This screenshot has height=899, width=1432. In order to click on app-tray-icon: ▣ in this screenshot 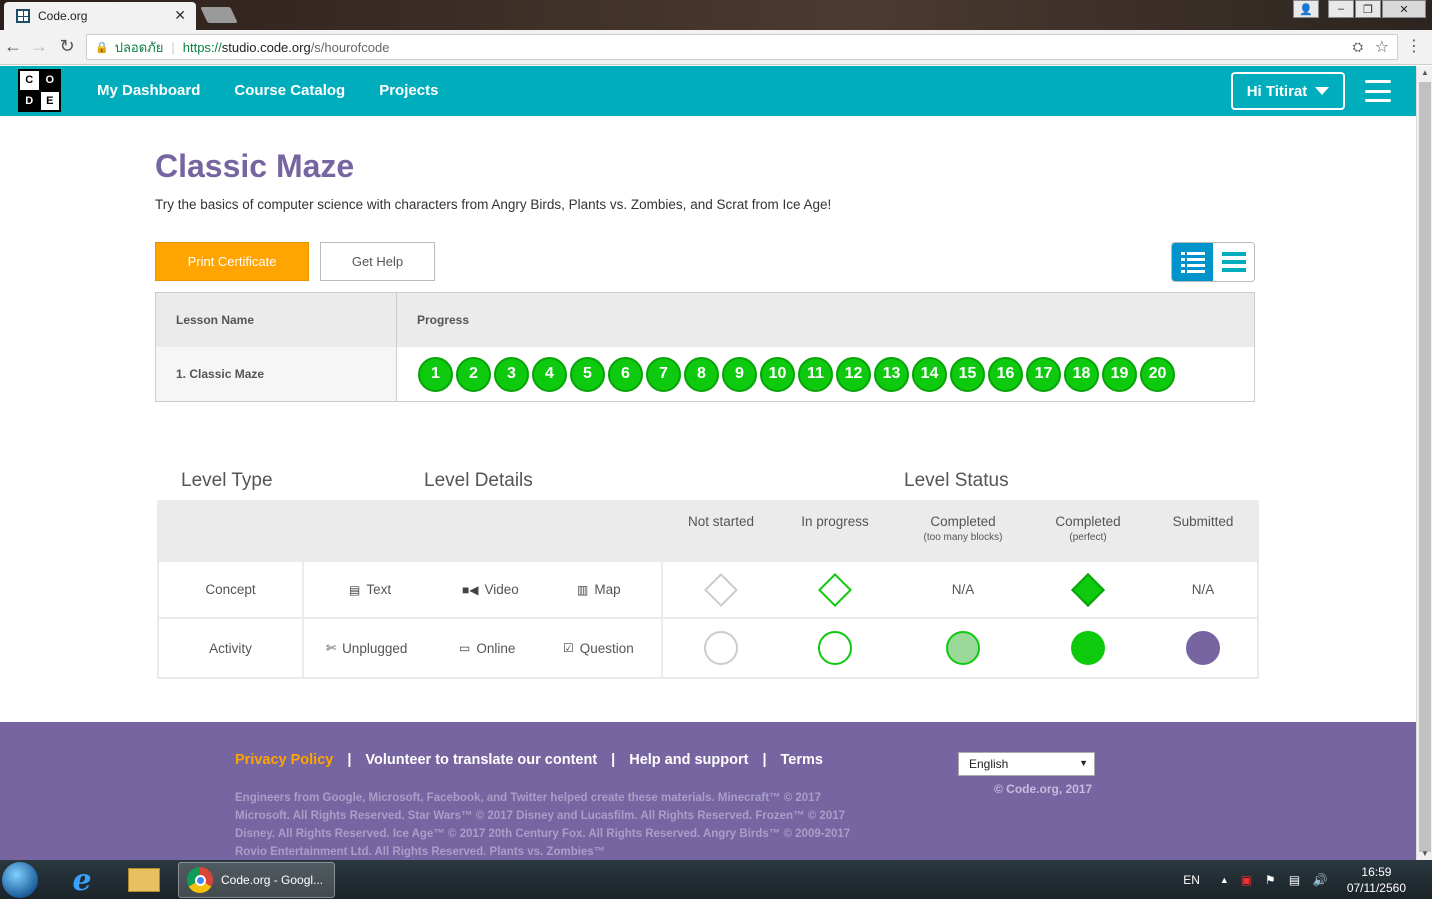, I will do `click(1249, 880)`.